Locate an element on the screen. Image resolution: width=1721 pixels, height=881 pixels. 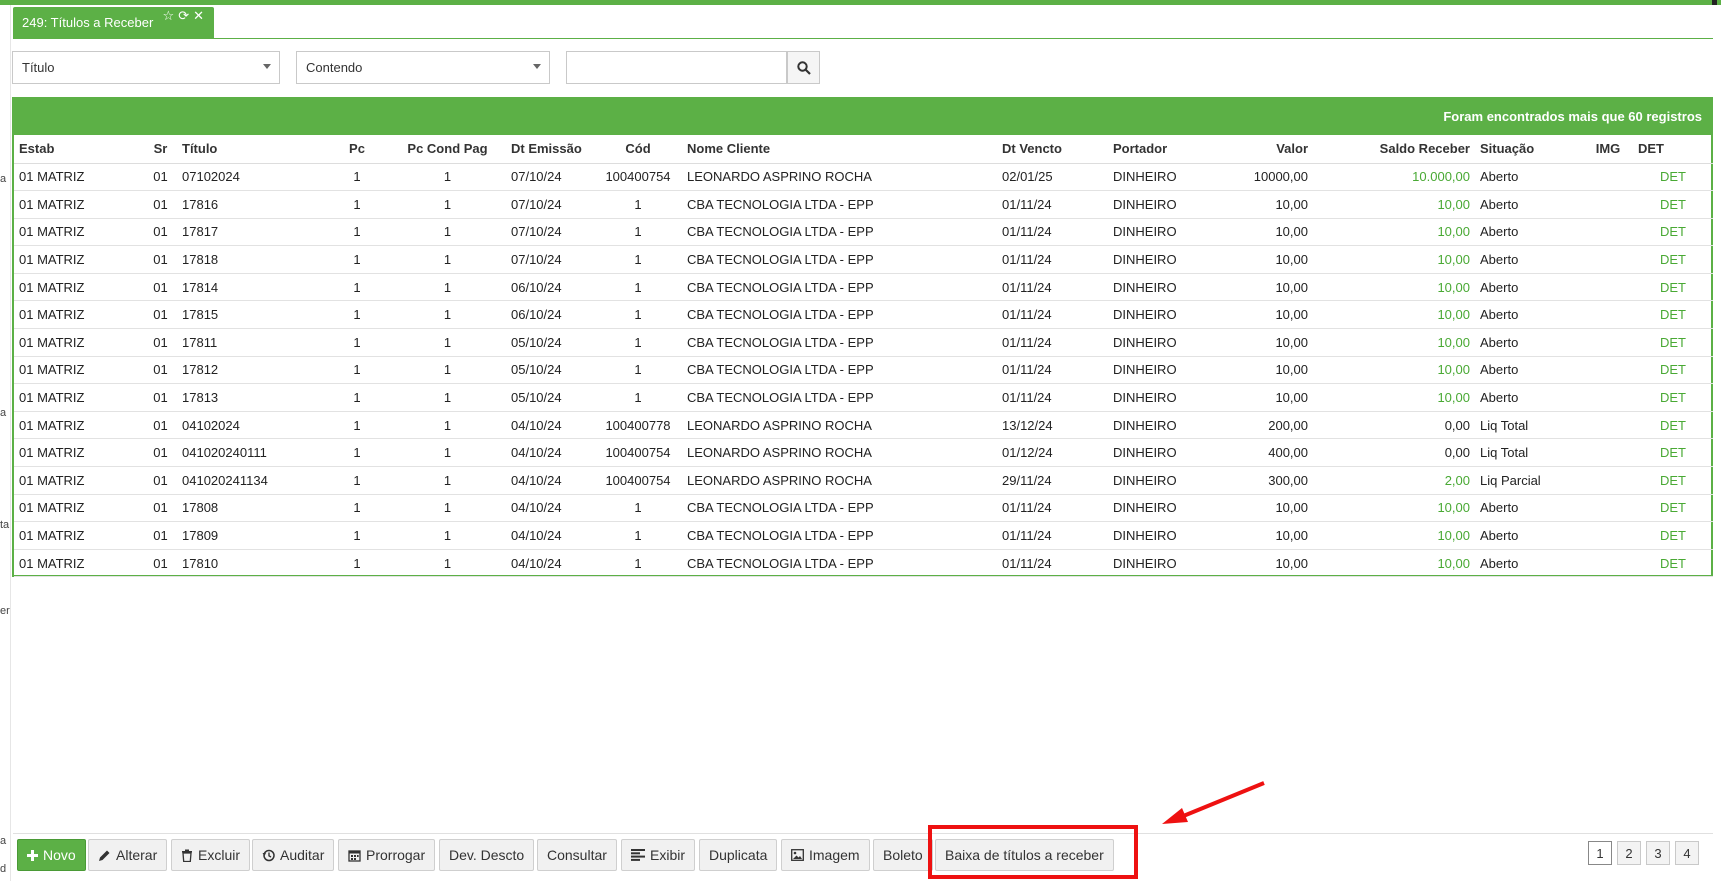
prorrogar-button: Prorrogar is located at coordinates (387, 855).